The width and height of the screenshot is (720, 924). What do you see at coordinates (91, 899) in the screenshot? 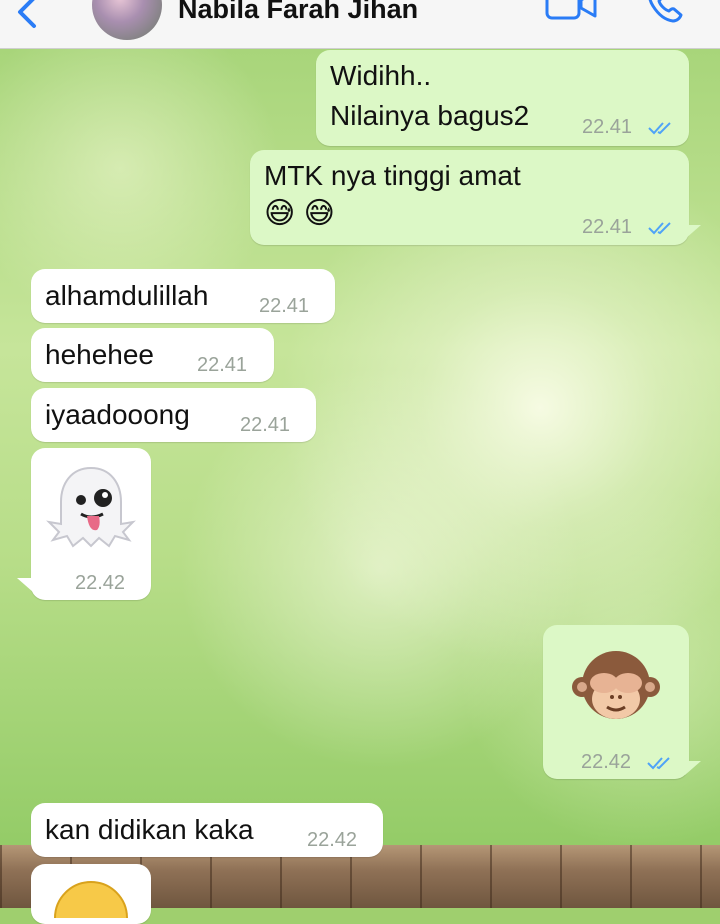
I see `emoji-face-partial-icon` at bounding box center [91, 899].